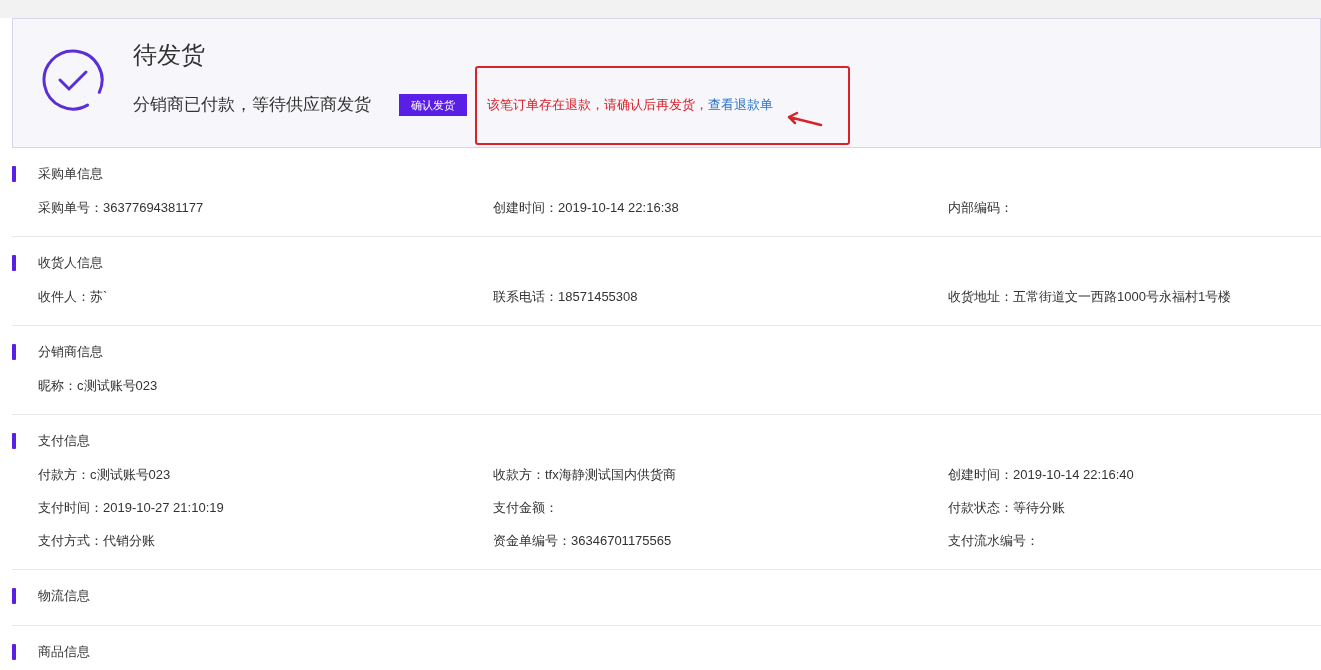 This screenshot has height=670, width=1321. I want to click on refund-warning: 该笔订单存在退款，请确认后再发货，, so click(597, 105).